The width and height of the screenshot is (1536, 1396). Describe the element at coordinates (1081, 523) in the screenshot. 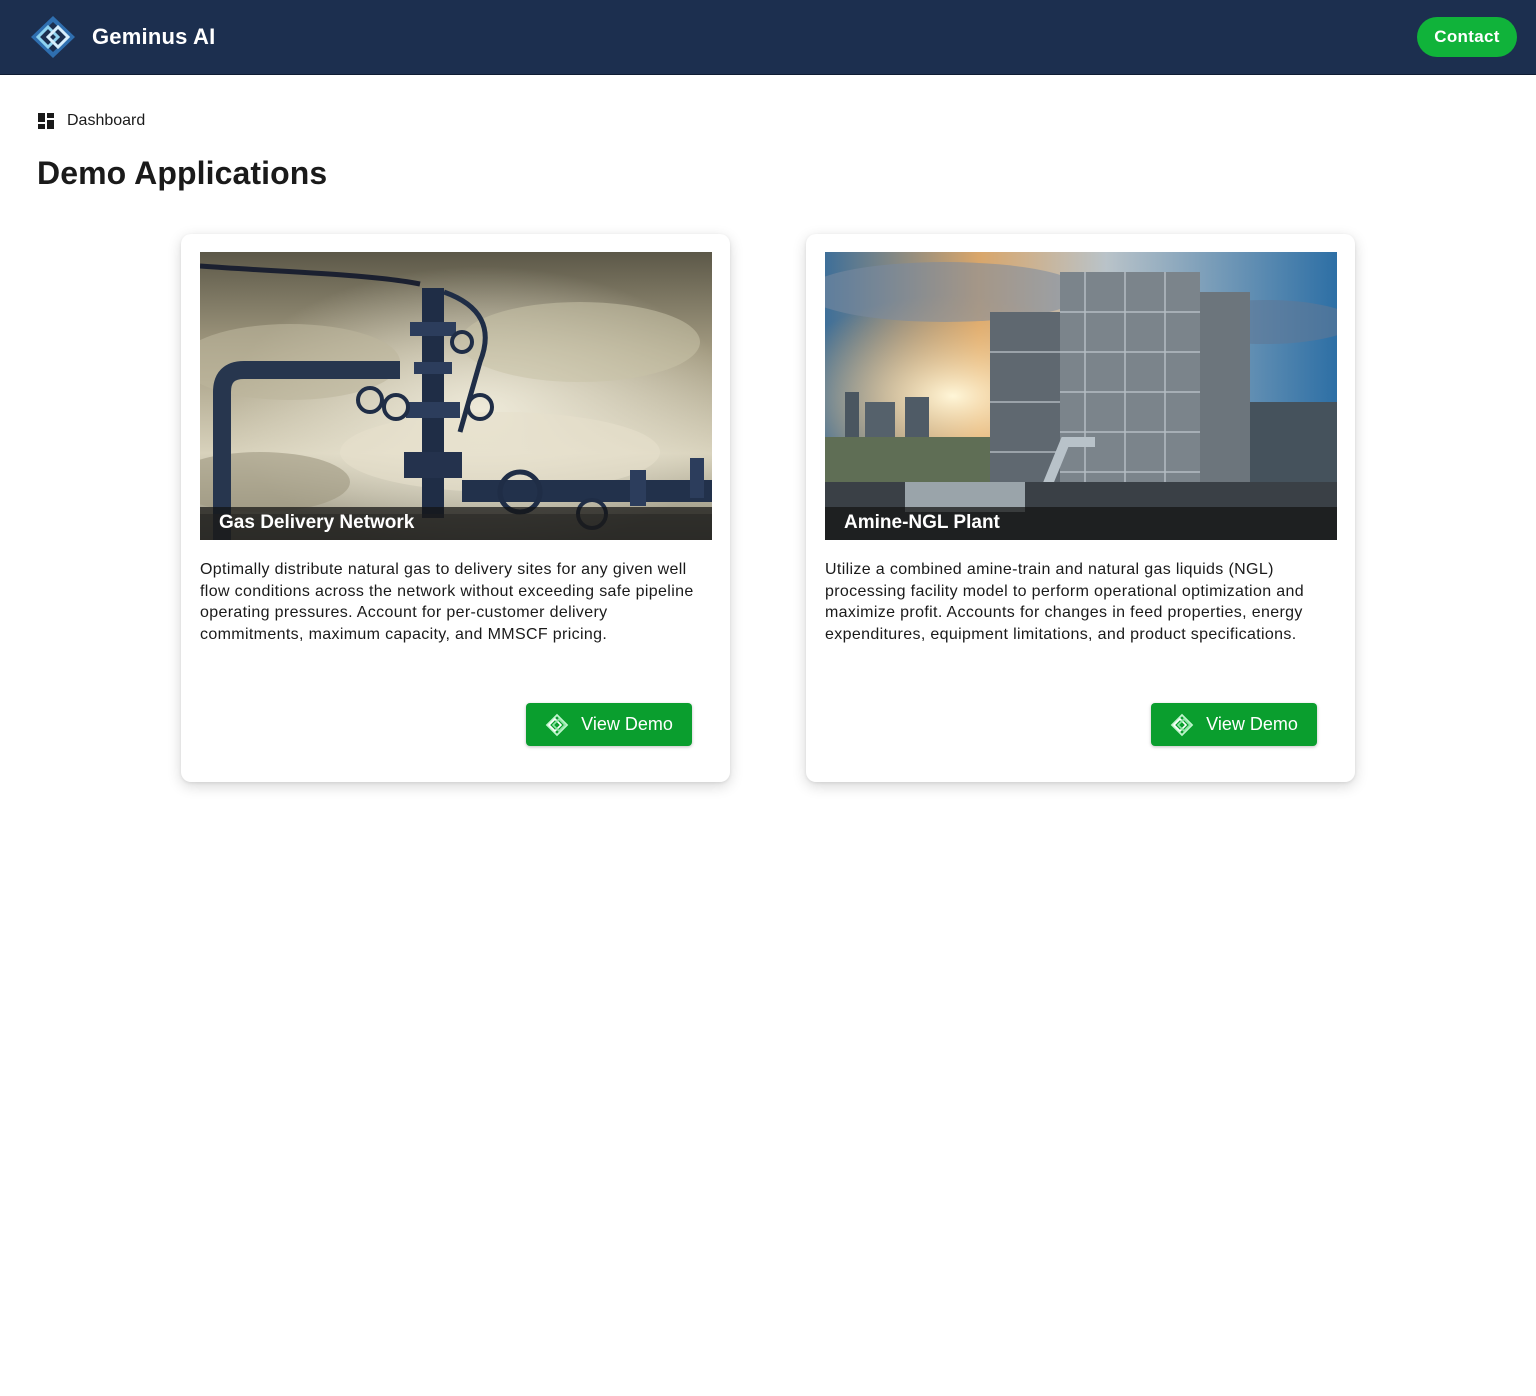

I see `card-title: Amine-NGL Plant` at that location.